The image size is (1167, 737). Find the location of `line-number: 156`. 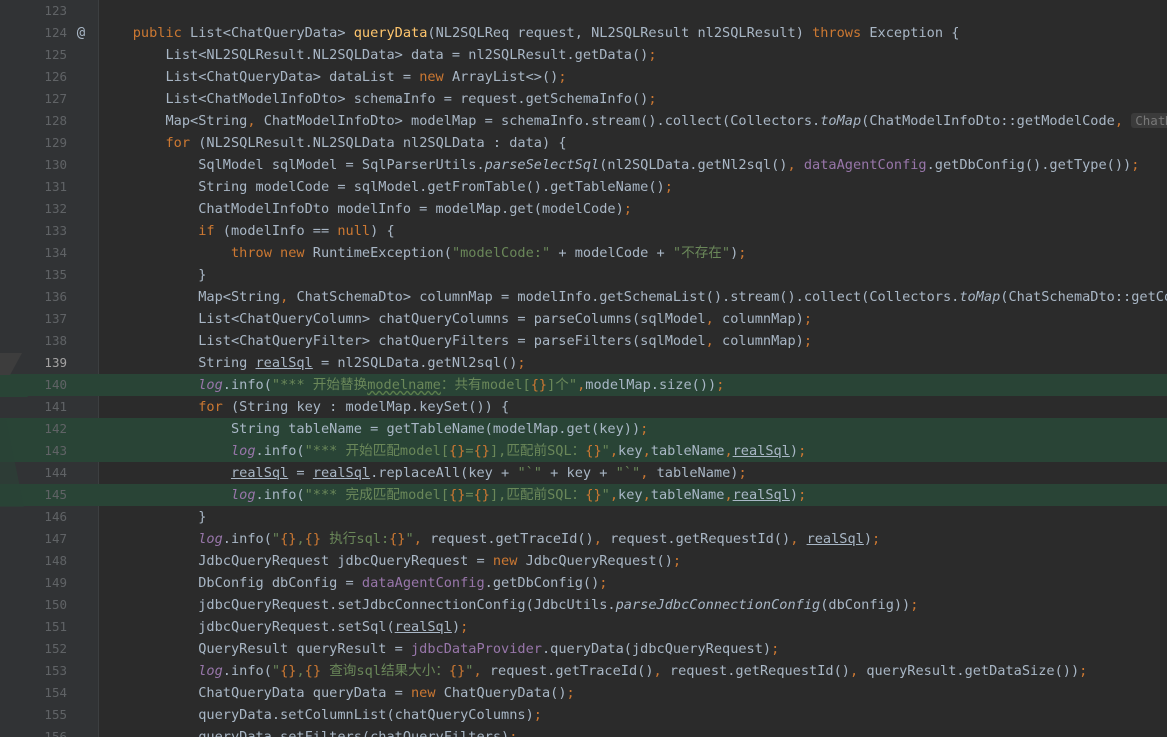

line-number: 156 is located at coordinates (33, 731).